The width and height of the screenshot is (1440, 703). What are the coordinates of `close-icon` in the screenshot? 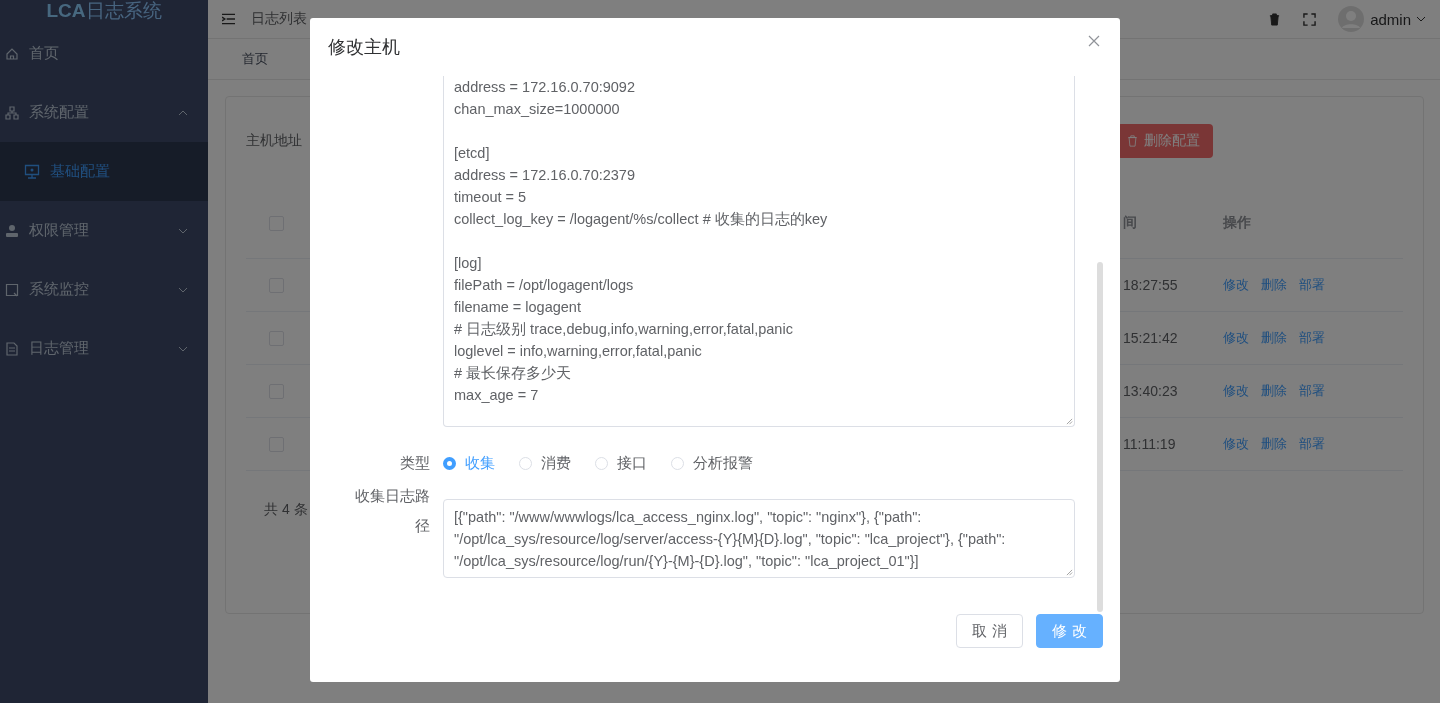 It's located at (1094, 41).